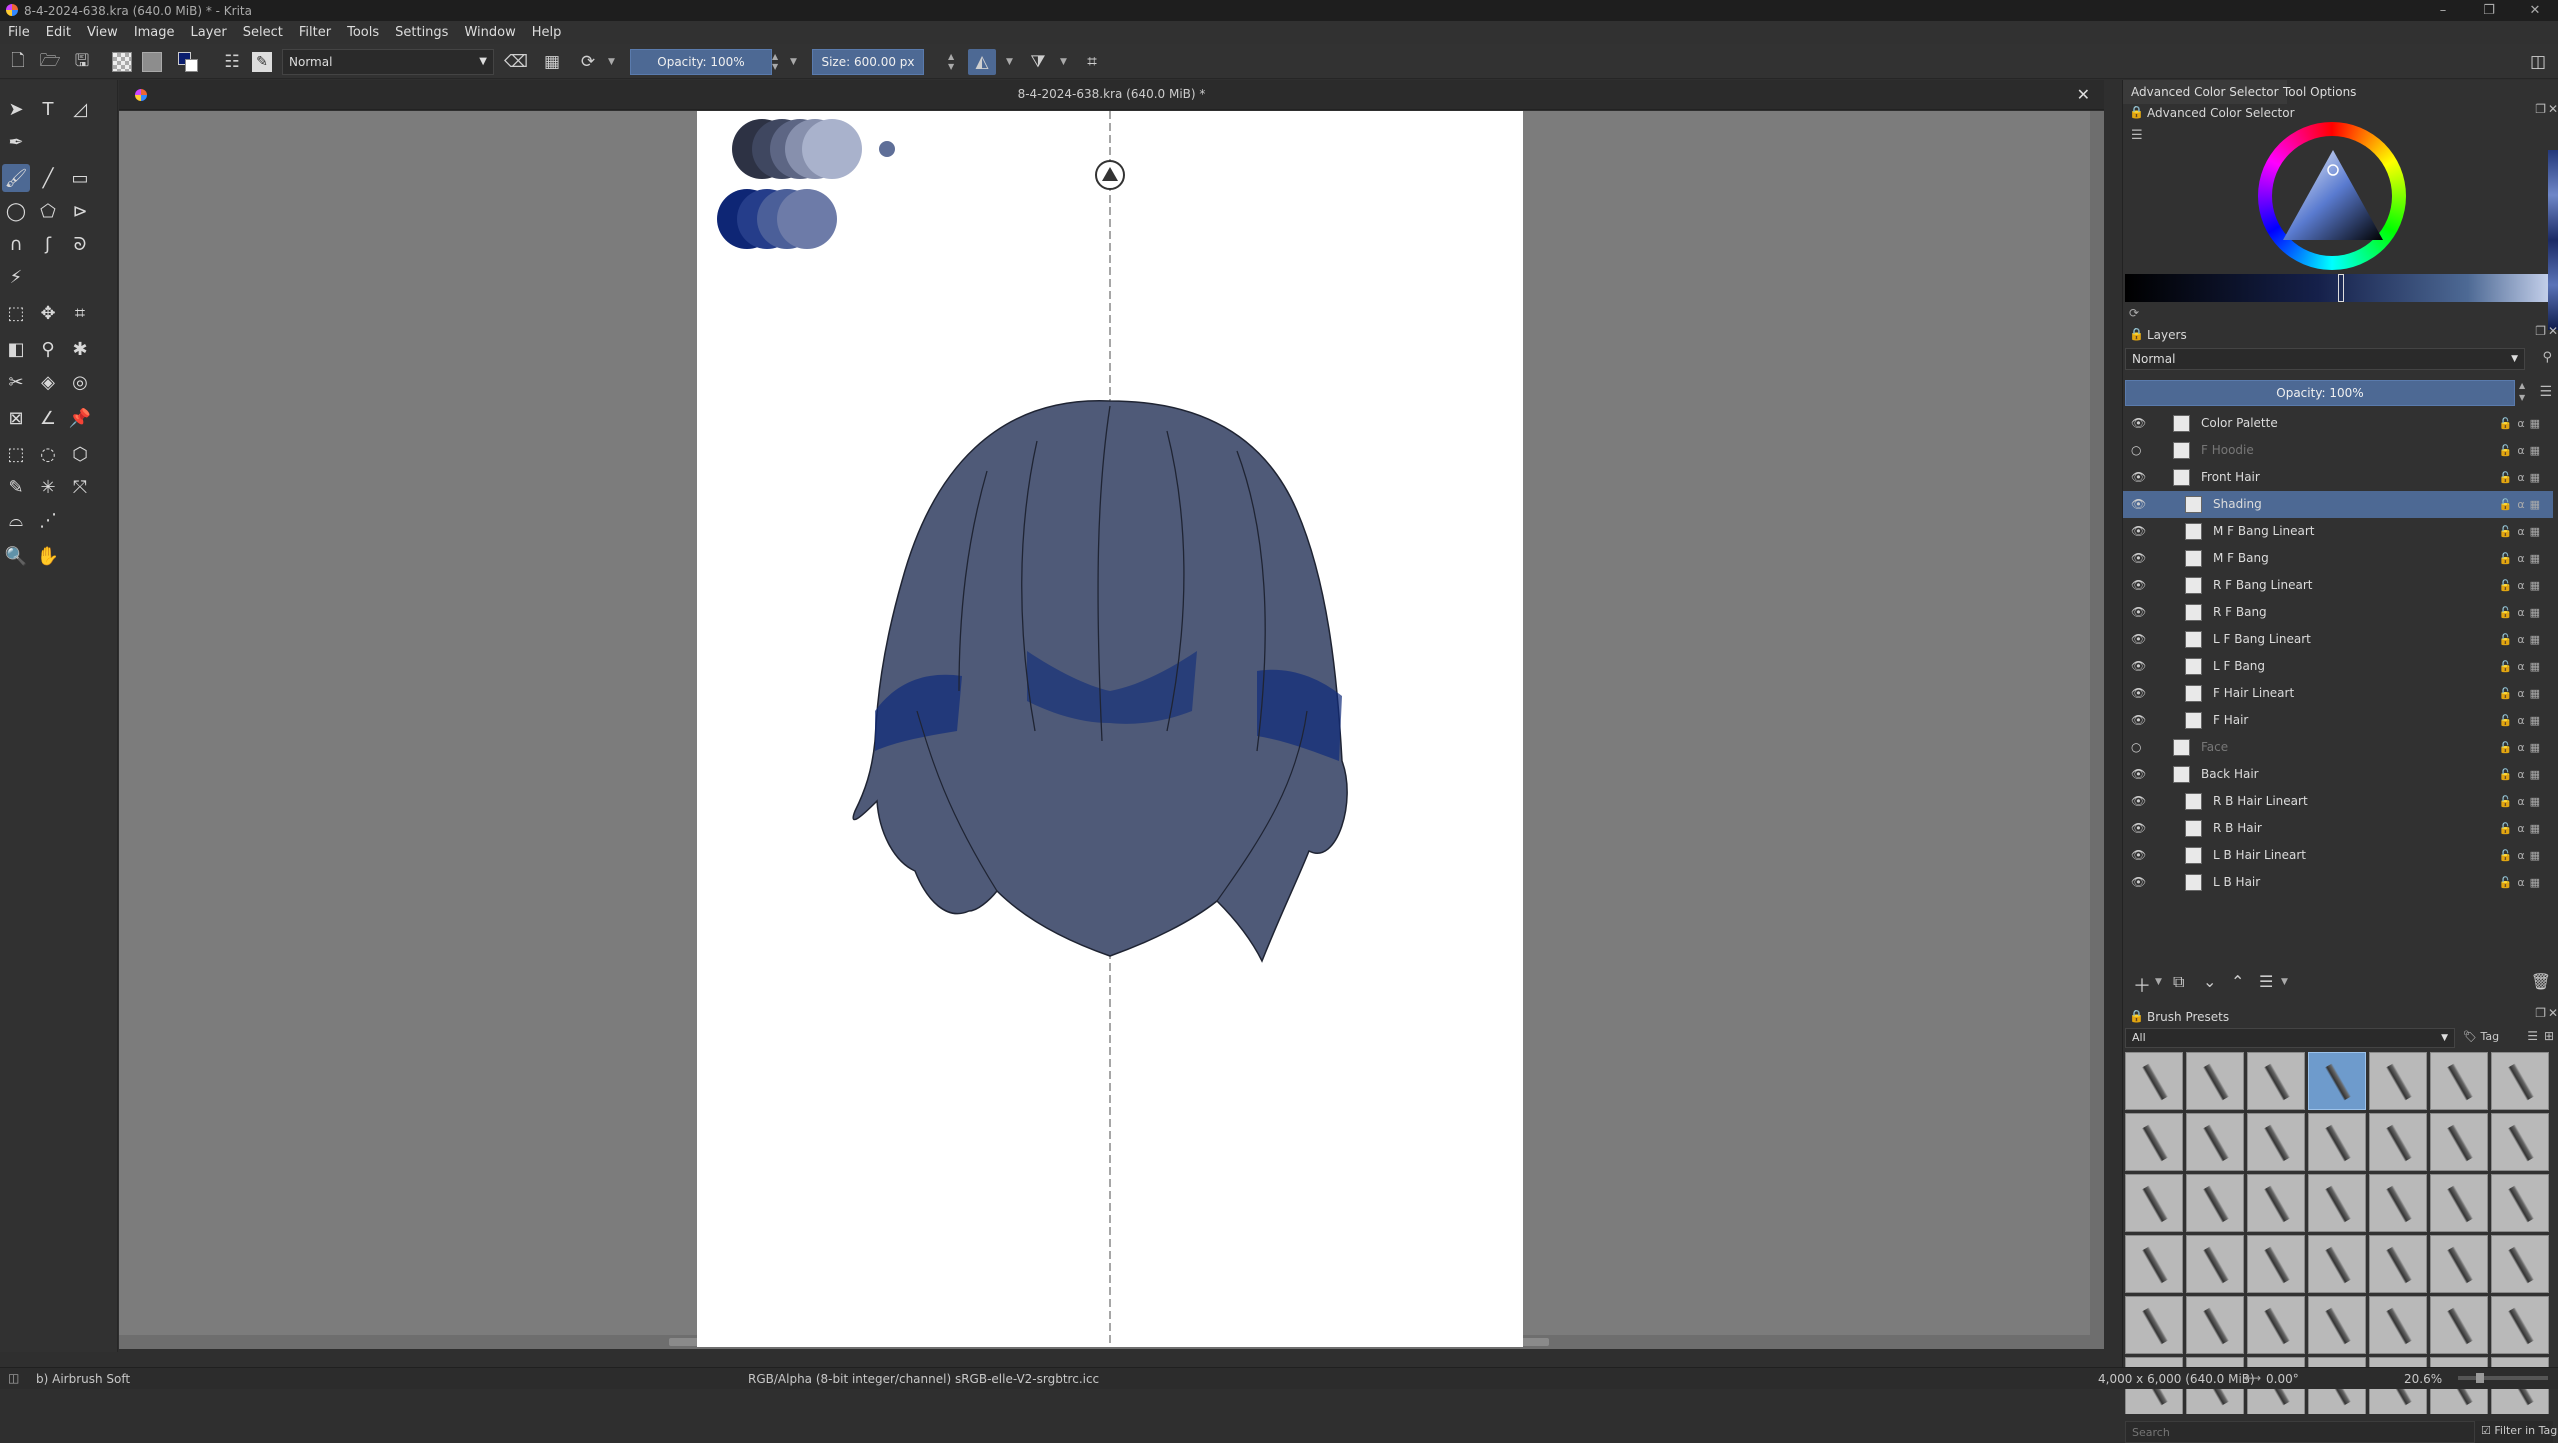  Describe the element at coordinates (122, 62) in the screenshot. I see `gradient-pattern-icon` at that location.